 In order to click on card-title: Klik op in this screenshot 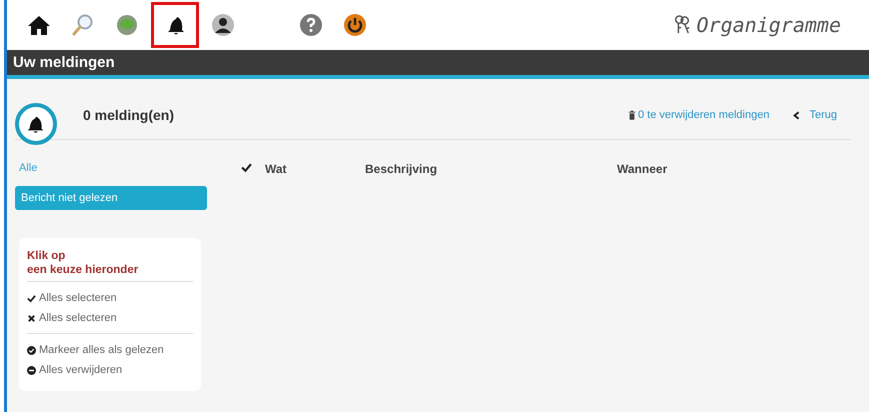, I will do `click(46, 256)`.